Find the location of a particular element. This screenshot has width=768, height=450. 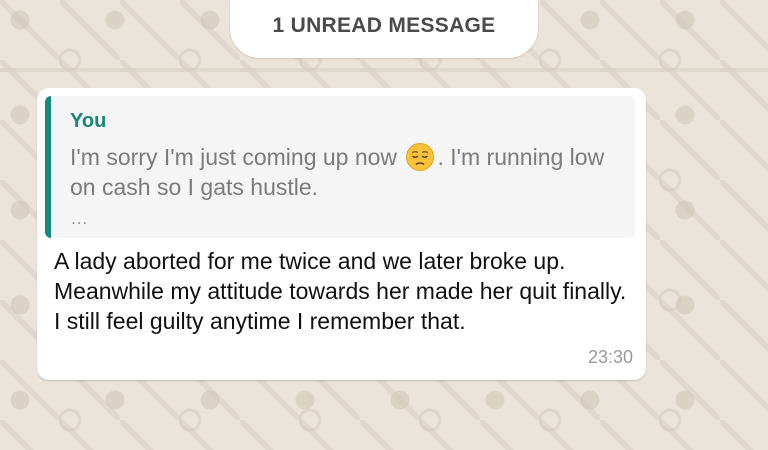

unread-messages-label: 1 UNREAD MESSAGE is located at coordinates (384, 25).